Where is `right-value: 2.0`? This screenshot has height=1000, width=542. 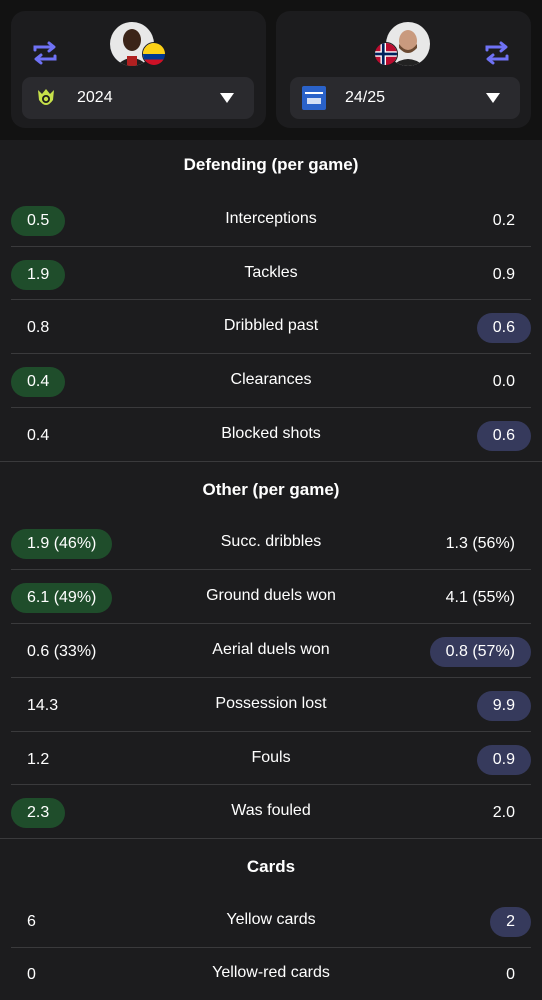
right-value: 2.0 is located at coordinates (503, 812).